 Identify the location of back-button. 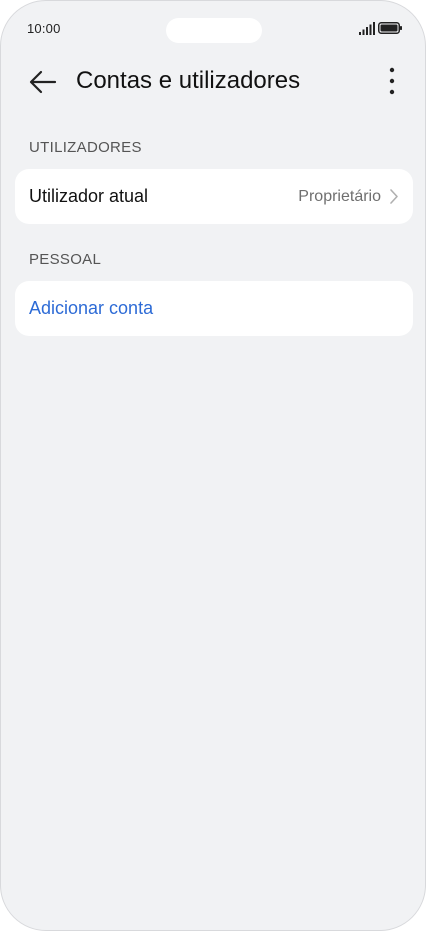
(43, 82).